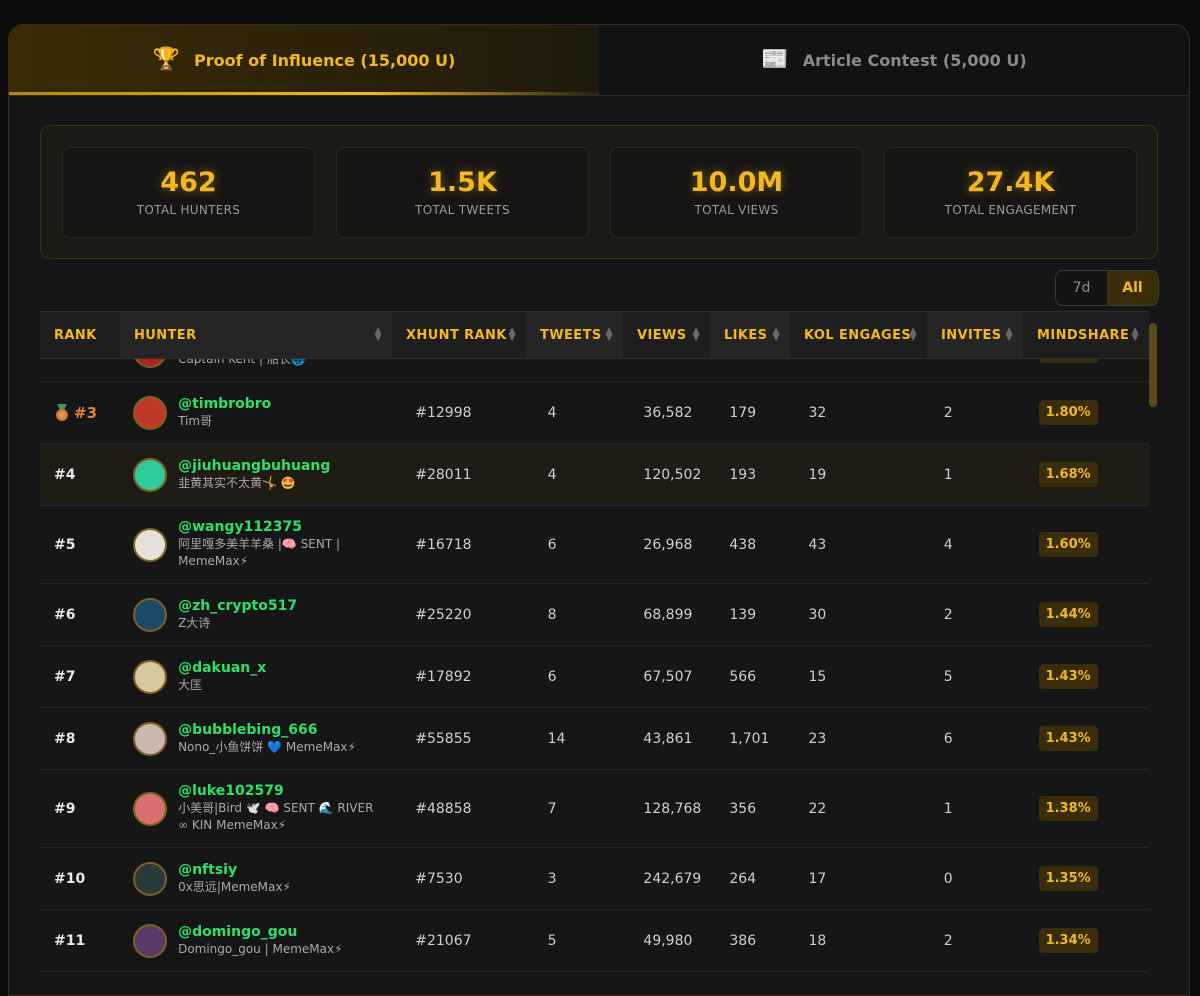 This screenshot has height=996, width=1200. I want to click on views-cell: 43,861, so click(668, 738).